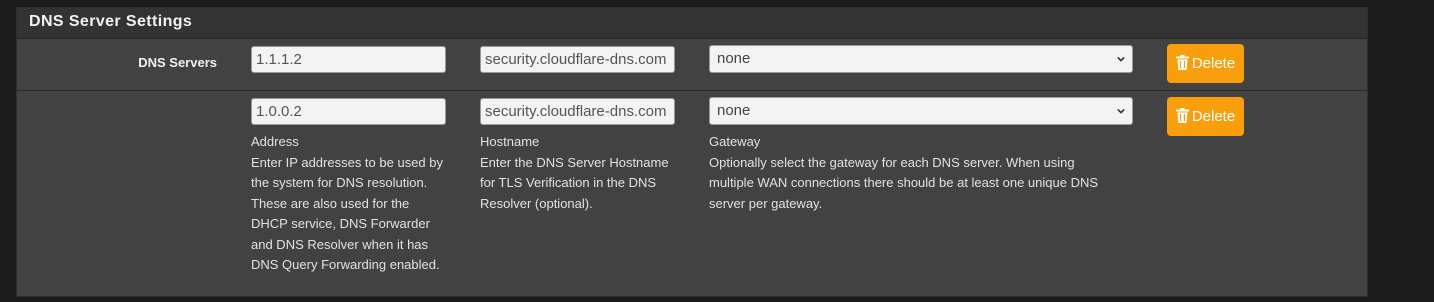  I want to click on gateway-help-title: Gateway, so click(735, 141).